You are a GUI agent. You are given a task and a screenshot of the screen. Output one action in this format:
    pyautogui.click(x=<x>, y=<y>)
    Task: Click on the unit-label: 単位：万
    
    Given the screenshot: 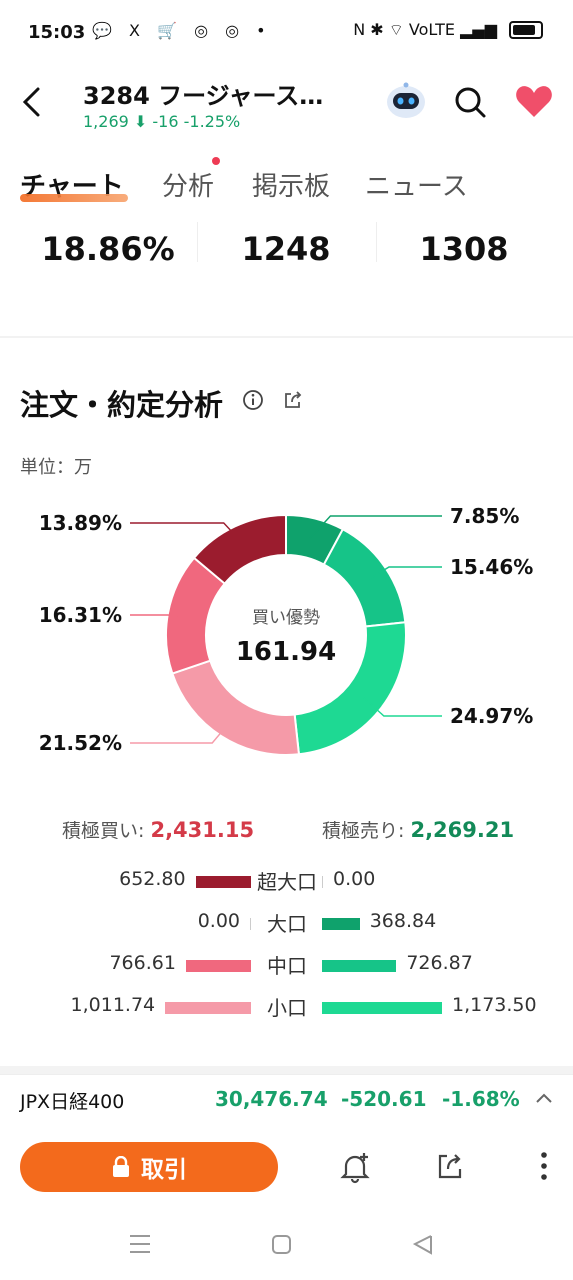 What is the action you would take?
    pyautogui.click(x=56, y=467)
    